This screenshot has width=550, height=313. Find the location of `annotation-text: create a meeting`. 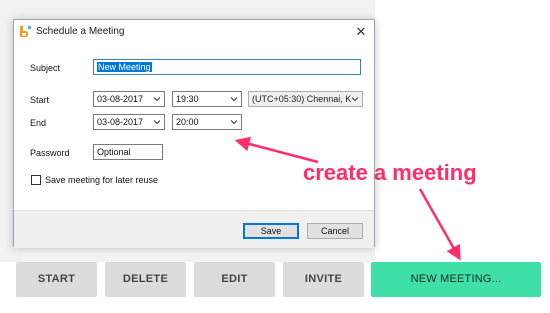

annotation-text: create a meeting is located at coordinates (390, 172).